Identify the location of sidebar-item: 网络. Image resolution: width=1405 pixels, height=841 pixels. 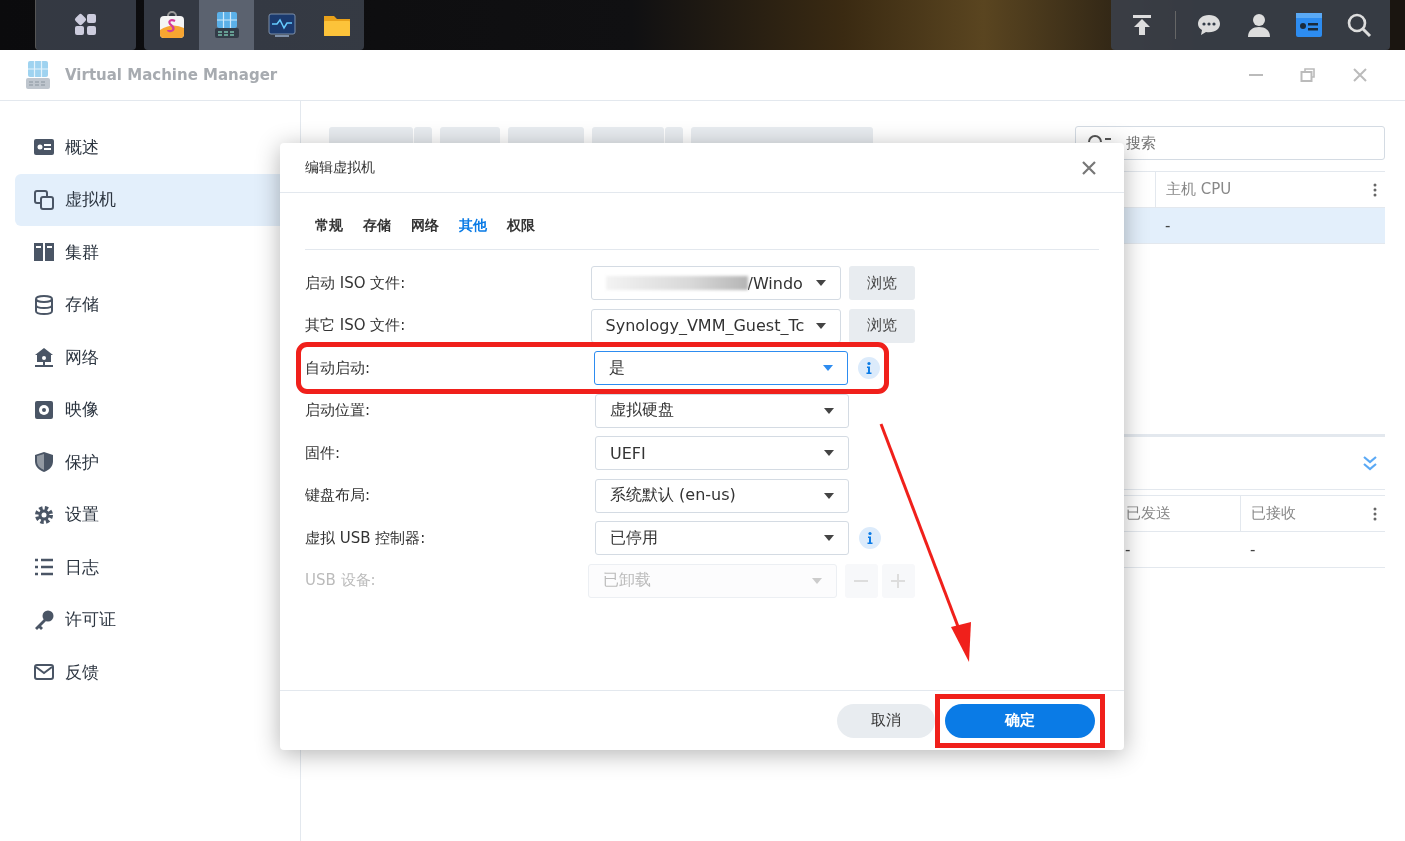
(157, 357).